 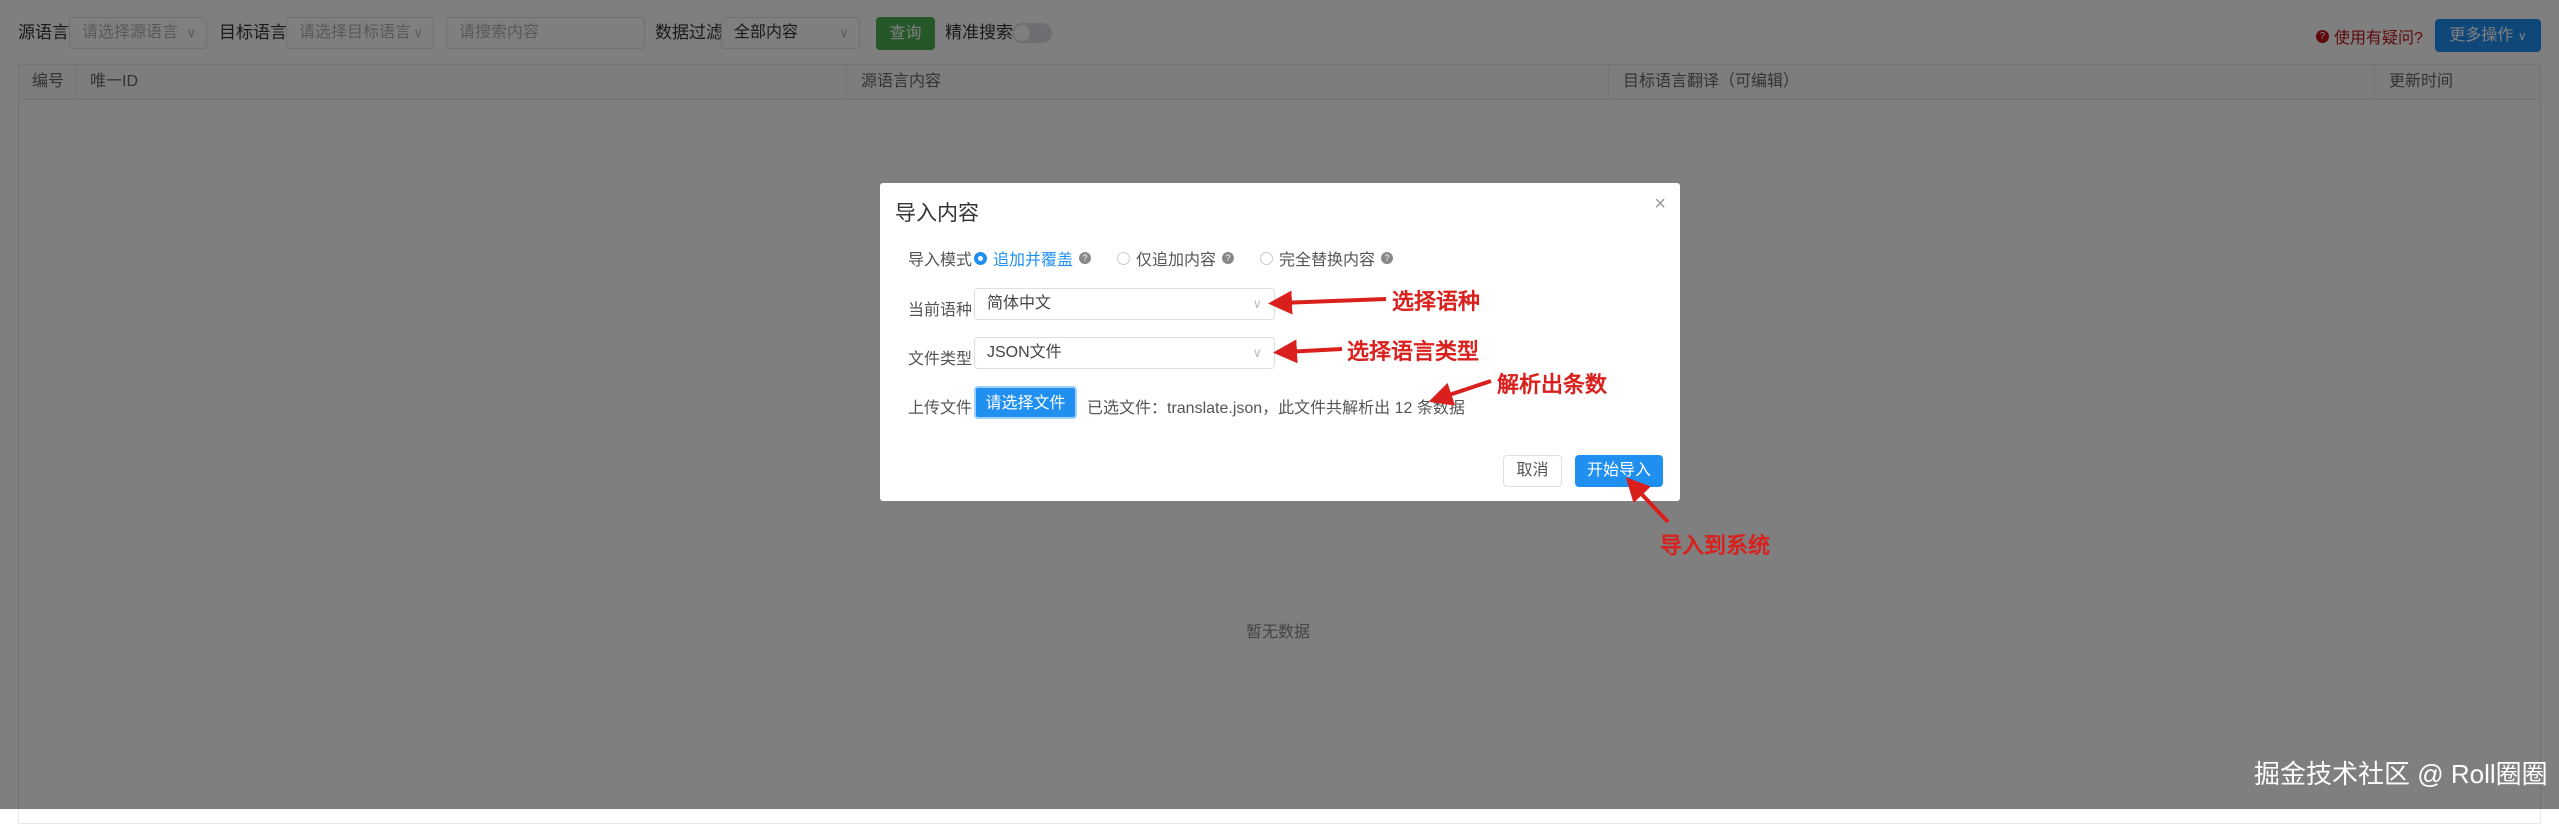 I want to click on annotation-arrows, so click(x=1469, y=407).